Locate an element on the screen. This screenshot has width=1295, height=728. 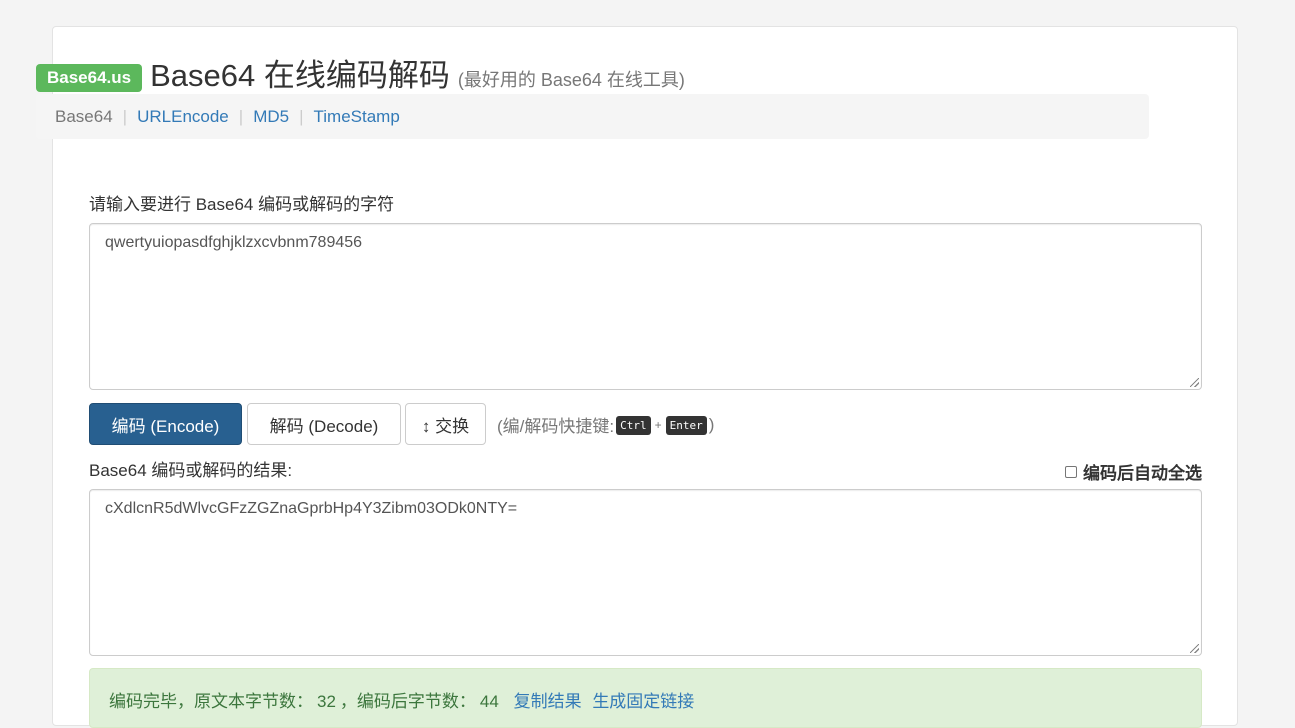
shortcut-prefix: (编/解码快捷键: is located at coordinates (556, 426).